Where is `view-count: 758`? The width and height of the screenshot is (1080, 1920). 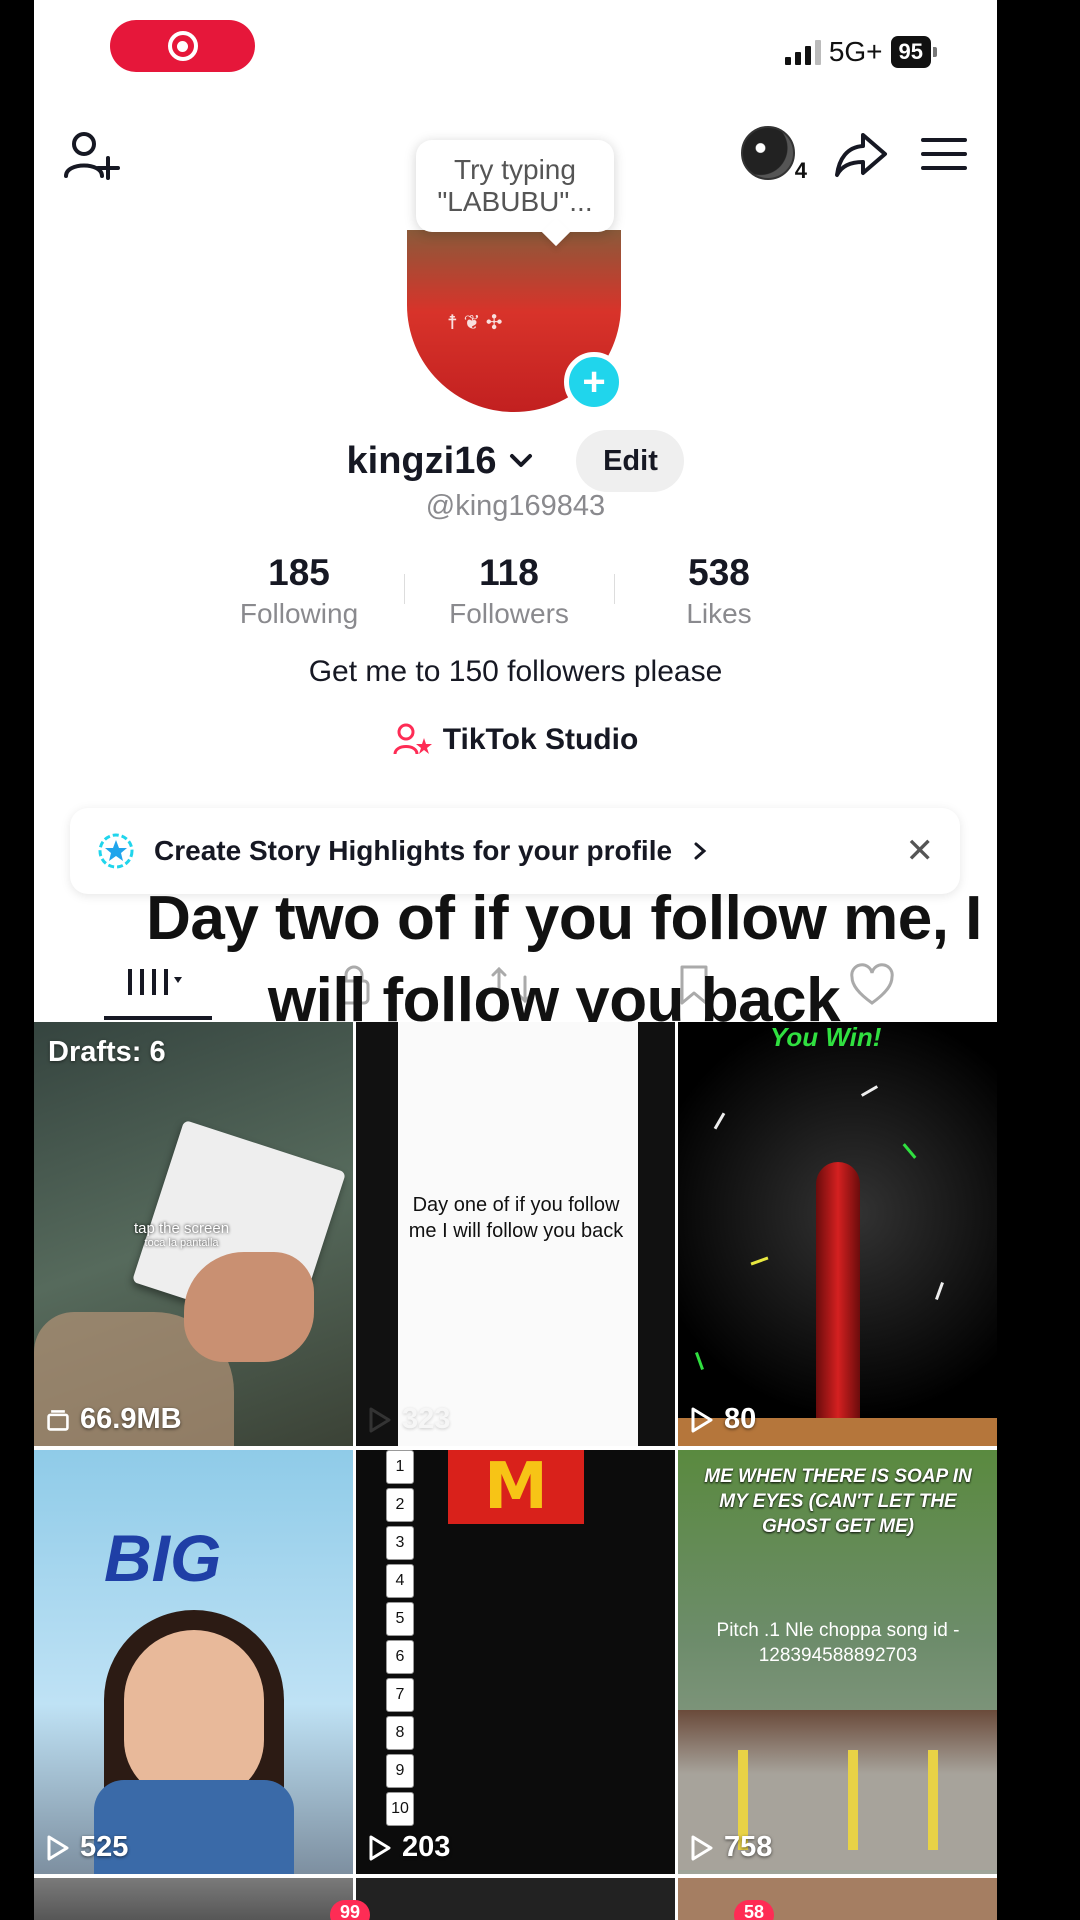
view-count: 758 is located at coordinates (731, 1847).